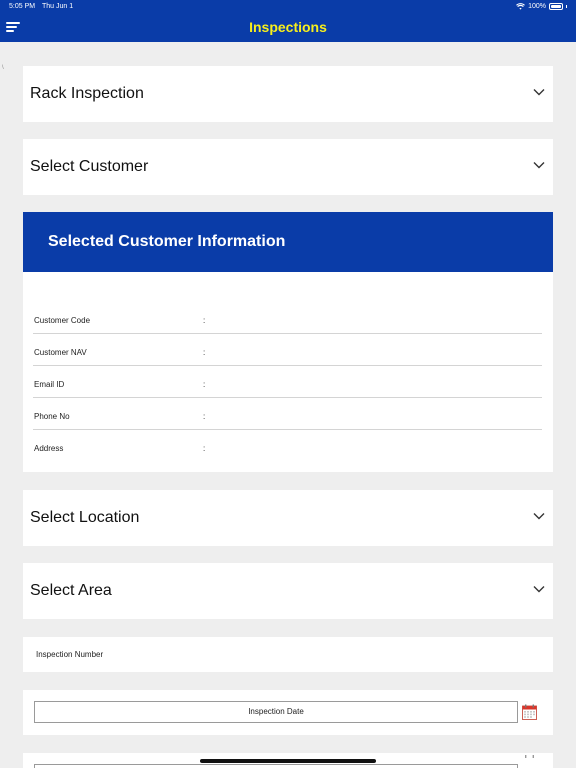 This screenshot has height=768, width=576. Describe the element at coordinates (60, 352) in the screenshot. I see `info-label: Customer NAV` at that location.